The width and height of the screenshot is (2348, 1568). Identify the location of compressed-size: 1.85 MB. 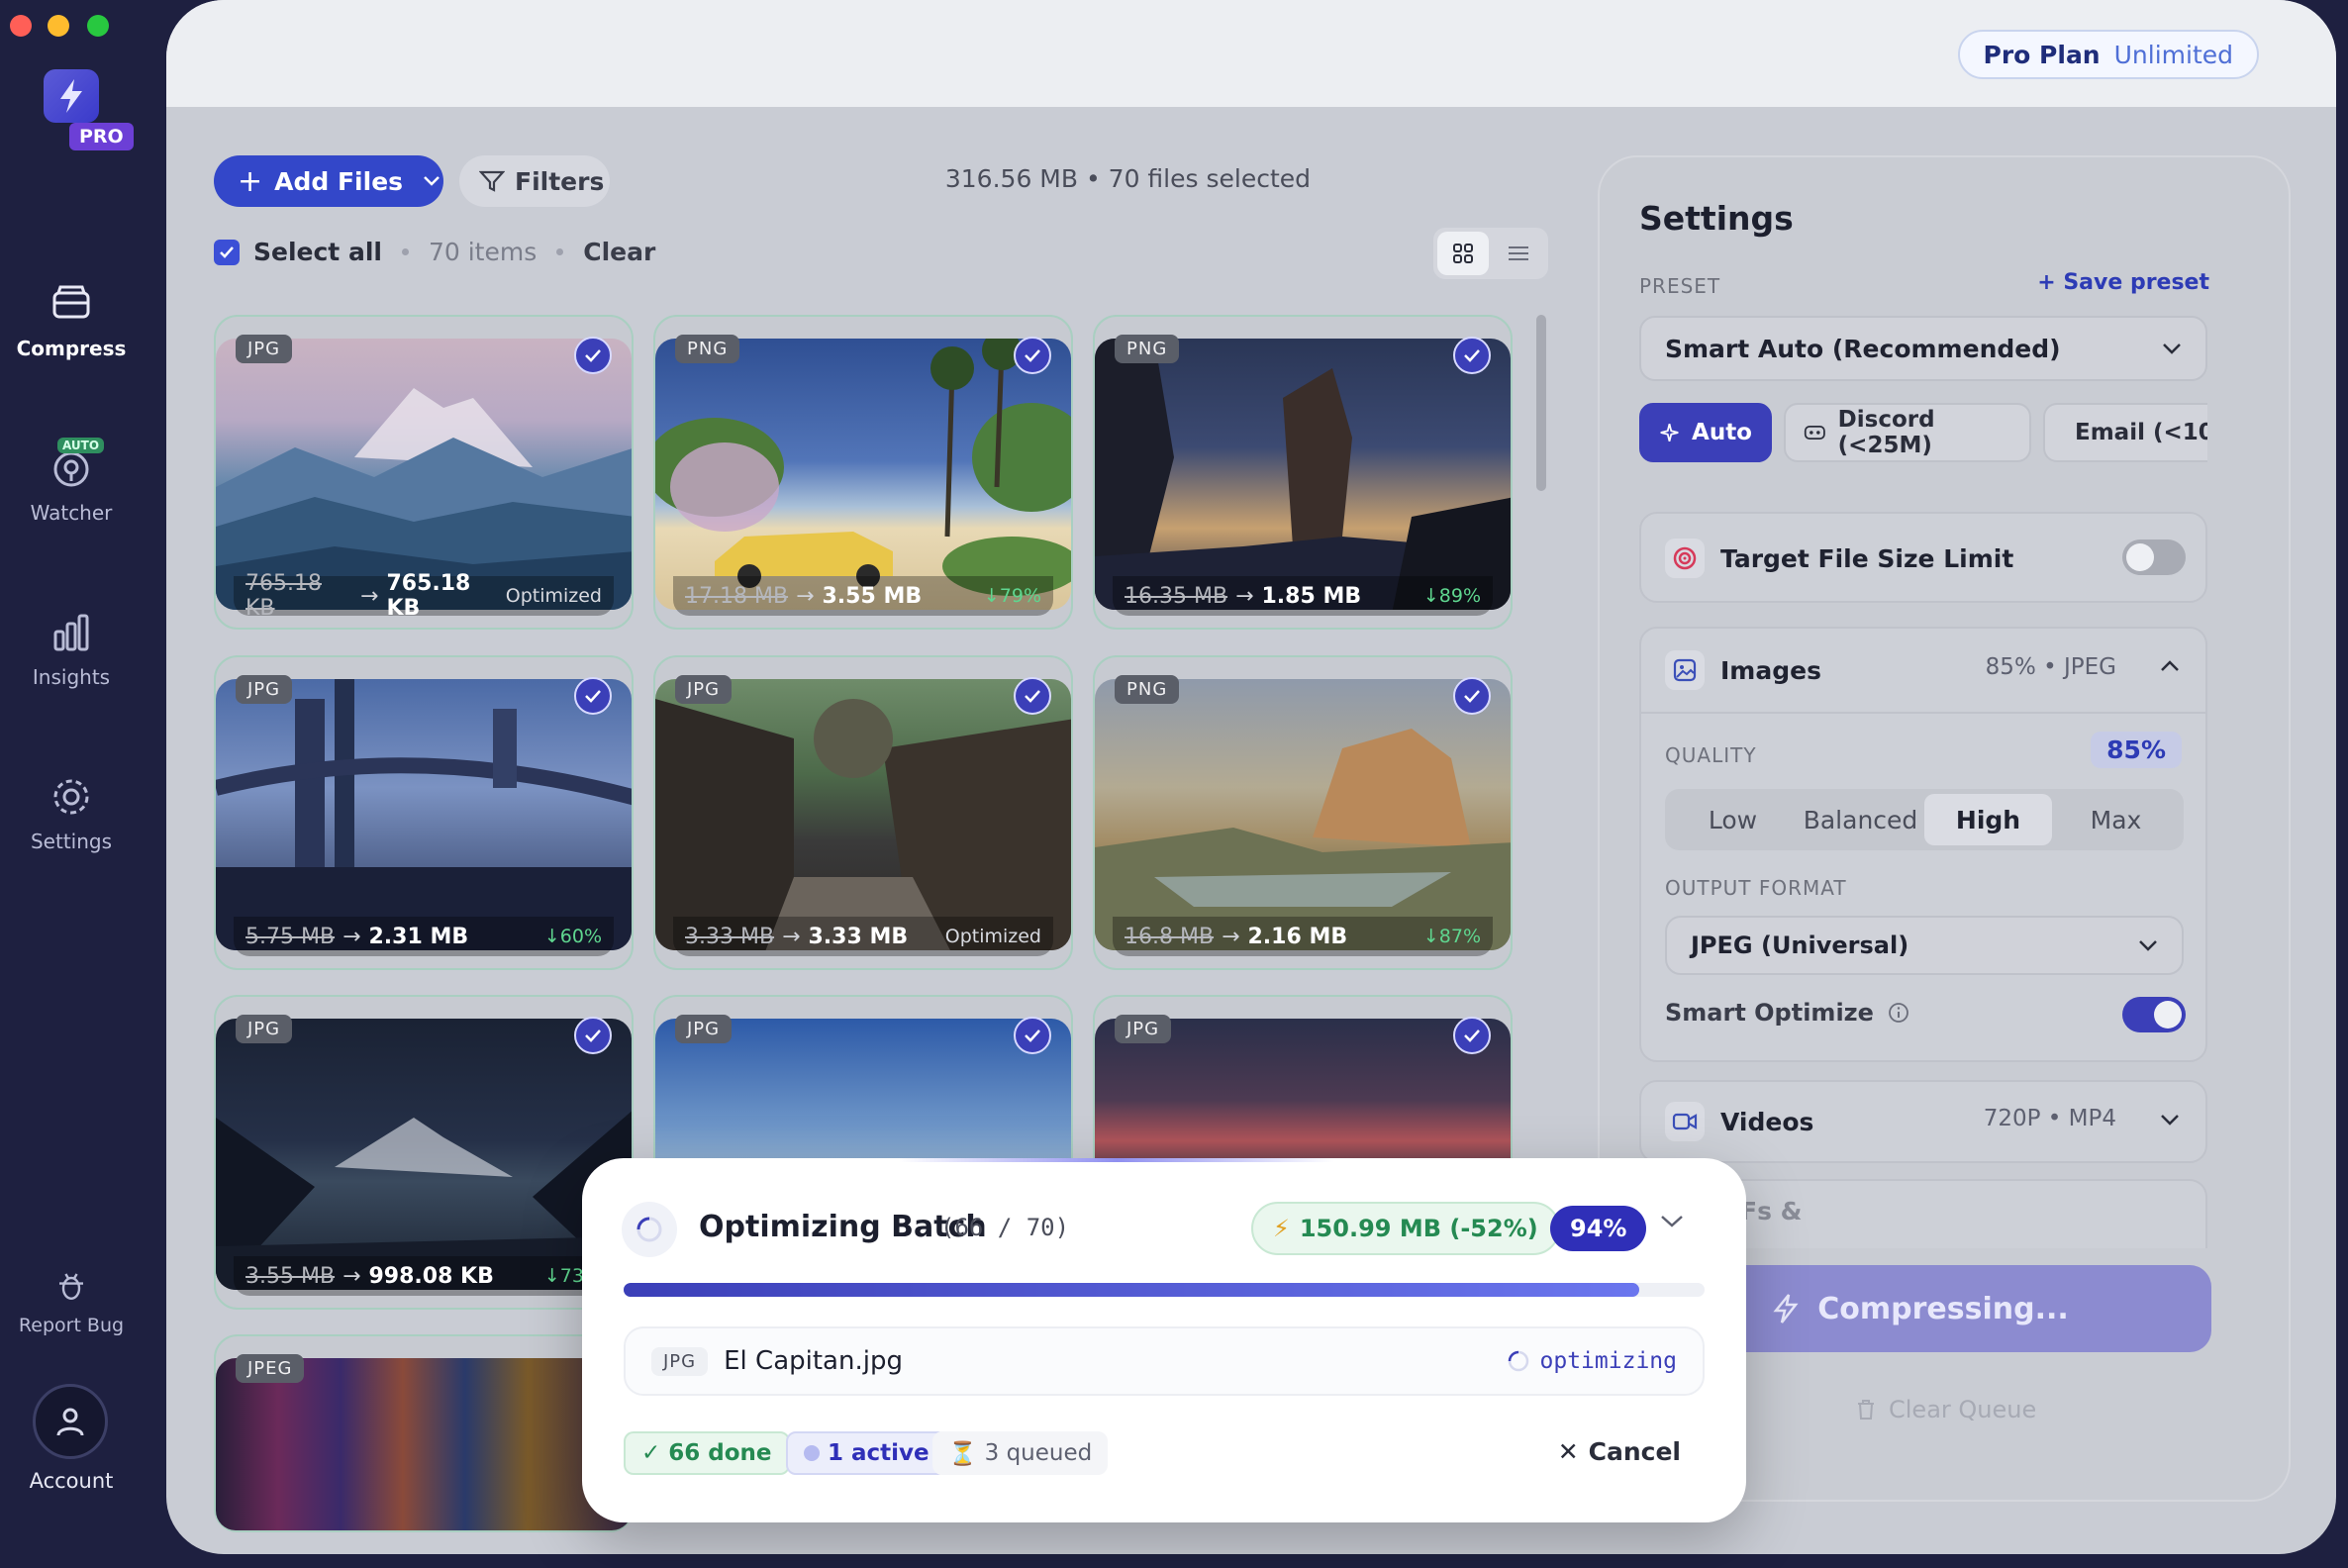
(1311, 596).